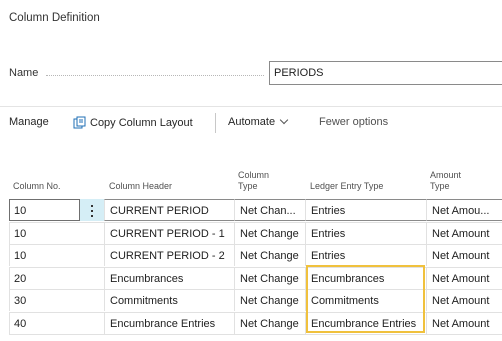 The image size is (502, 341). I want to click on amount-type-line-1: Amount, so click(446, 175).